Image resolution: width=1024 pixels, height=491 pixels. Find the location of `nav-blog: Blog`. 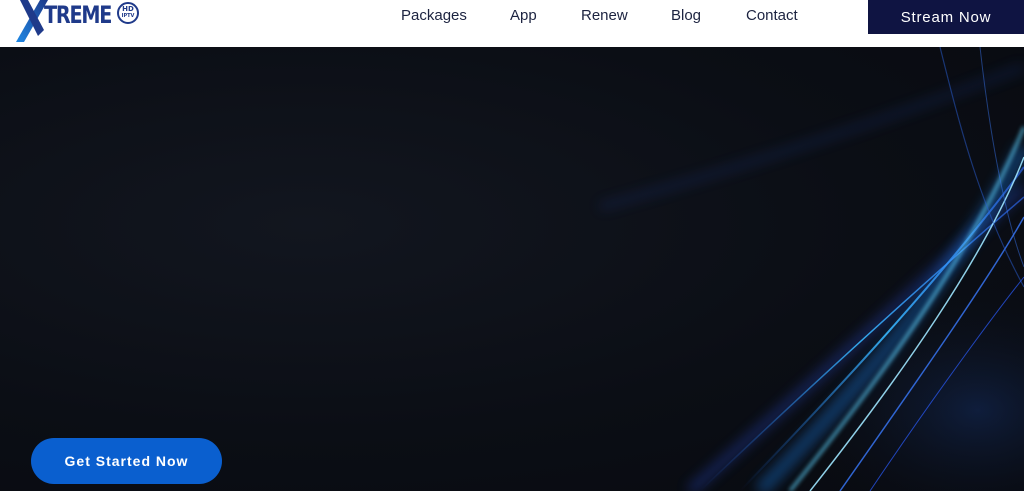

nav-blog: Blog is located at coordinates (686, 15).